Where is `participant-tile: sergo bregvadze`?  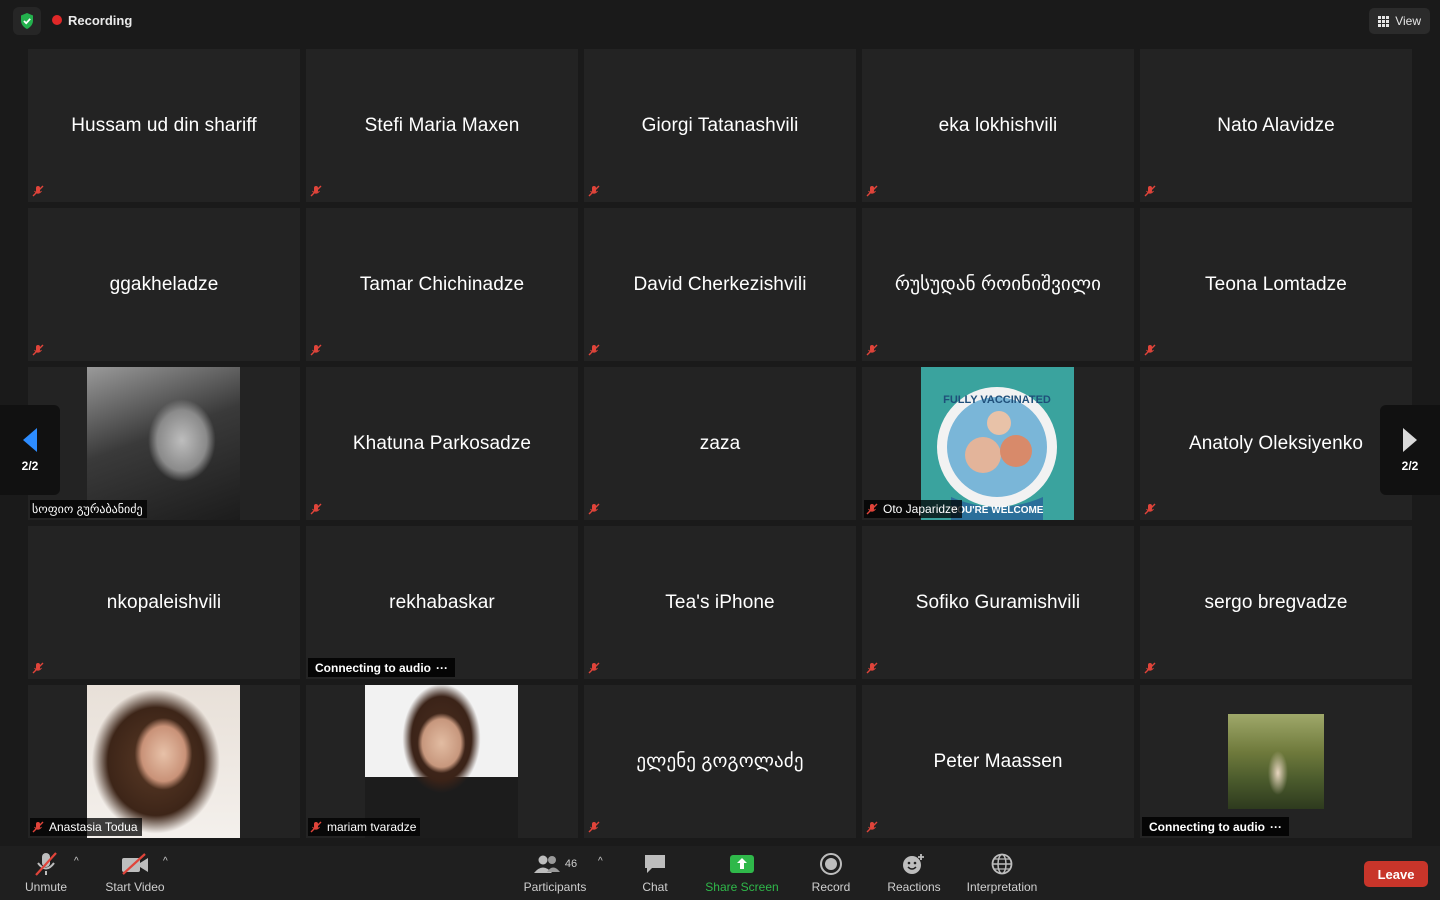
participant-tile: sergo bregvadze is located at coordinates (1276, 602).